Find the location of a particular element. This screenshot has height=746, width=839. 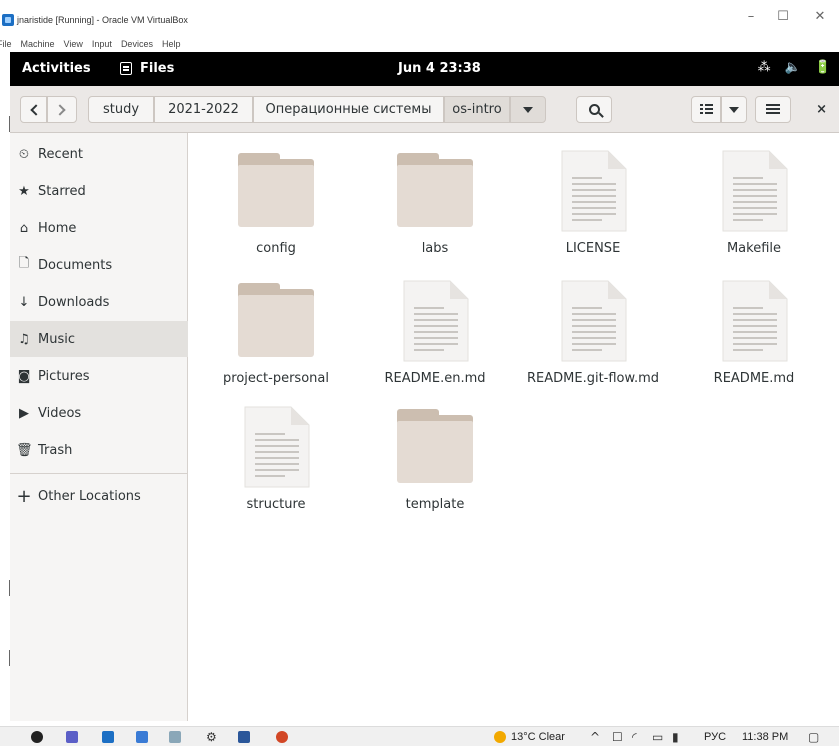

volume-icon: 🔈 is located at coordinates (792, 67).